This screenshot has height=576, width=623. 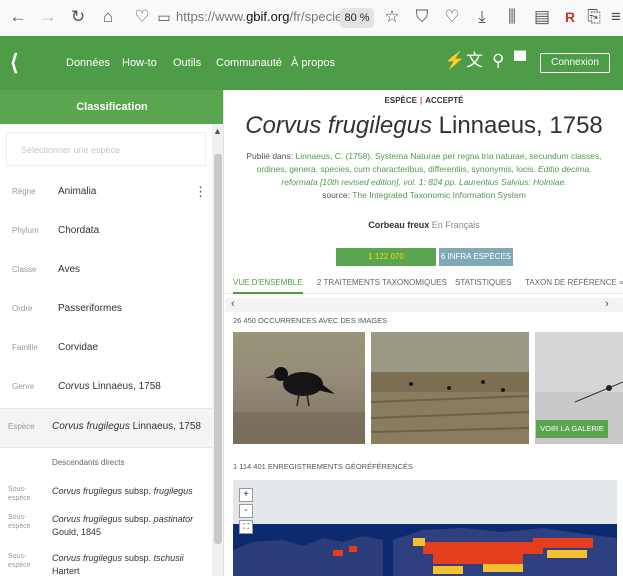 What do you see at coordinates (425, 528) in the screenshot?
I see `occurrence-map: + - ⛶` at bounding box center [425, 528].